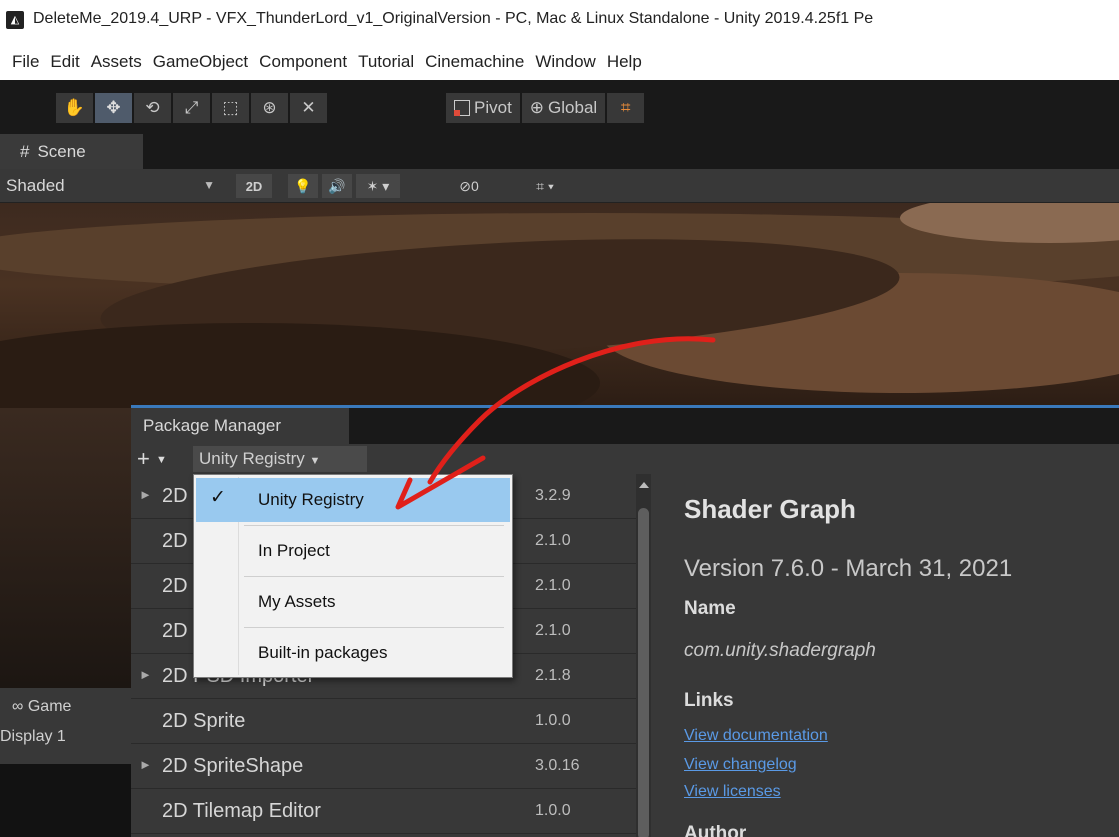  What do you see at coordinates (33, 737) in the screenshot?
I see `display-dropdown: Display 1` at bounding box center [33, 737].